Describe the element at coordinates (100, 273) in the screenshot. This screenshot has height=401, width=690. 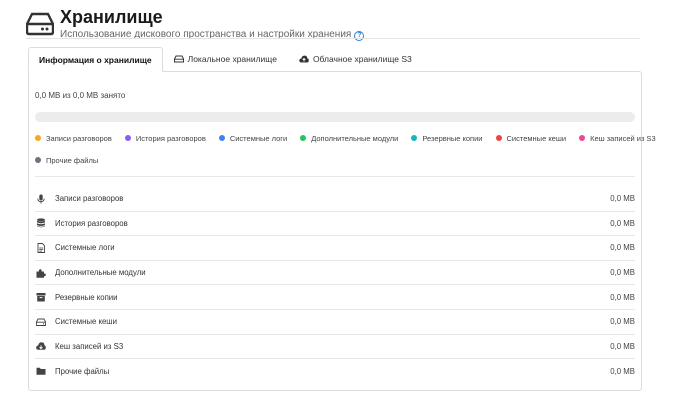
I see `usage-row-label: Дополнительные модули` at that location.